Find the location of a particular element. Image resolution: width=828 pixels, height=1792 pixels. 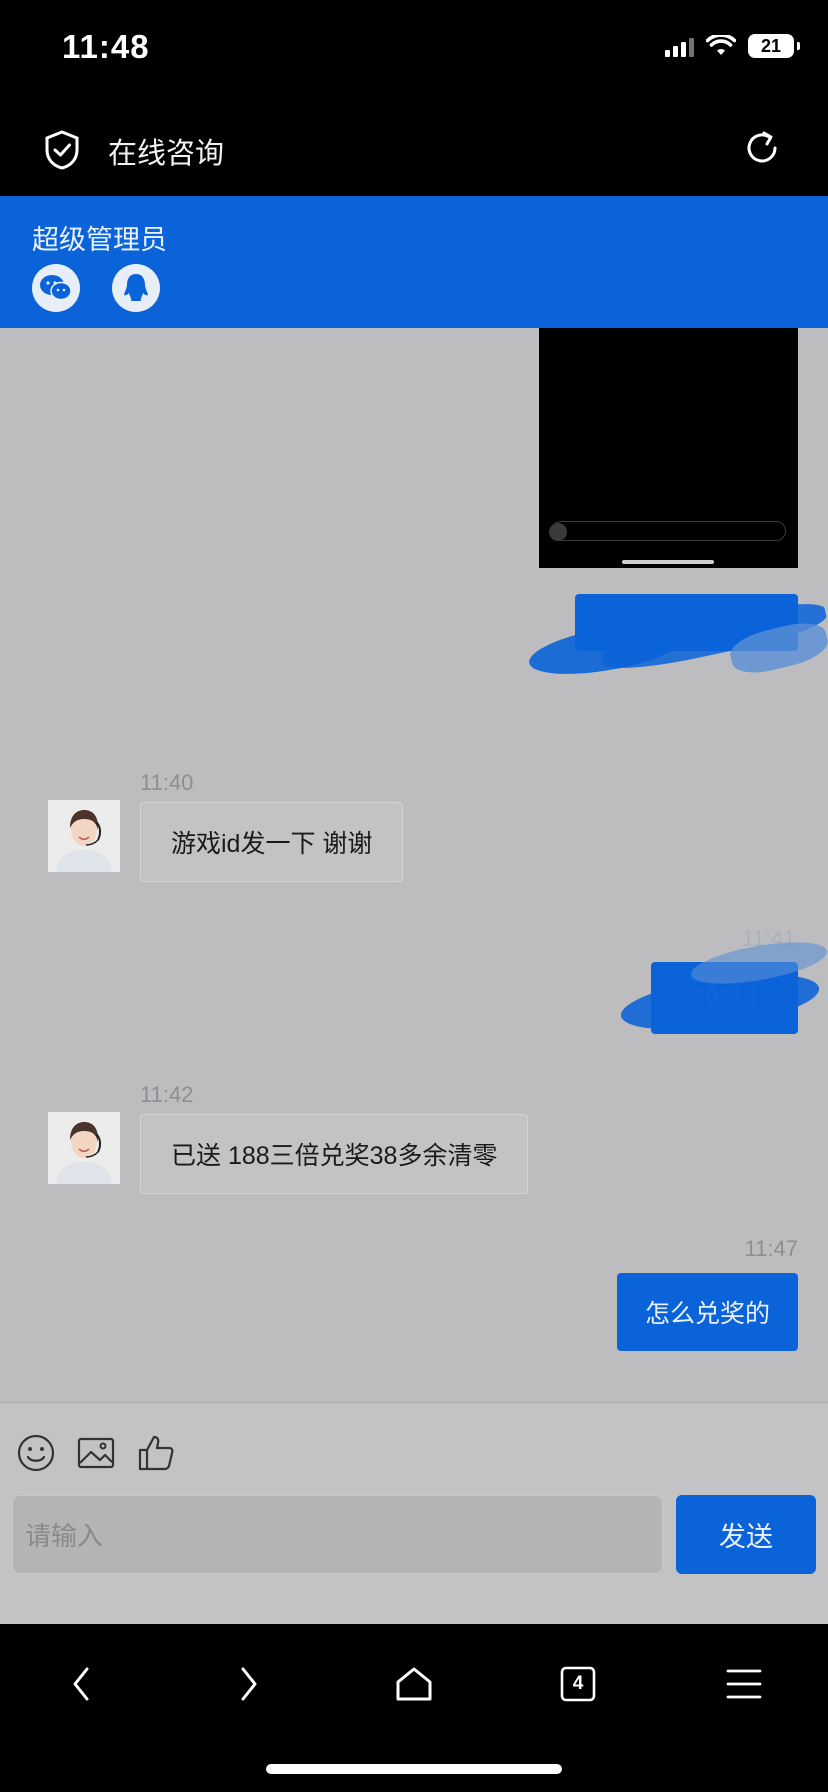

home-icon is located at coordinates (414, 1684).